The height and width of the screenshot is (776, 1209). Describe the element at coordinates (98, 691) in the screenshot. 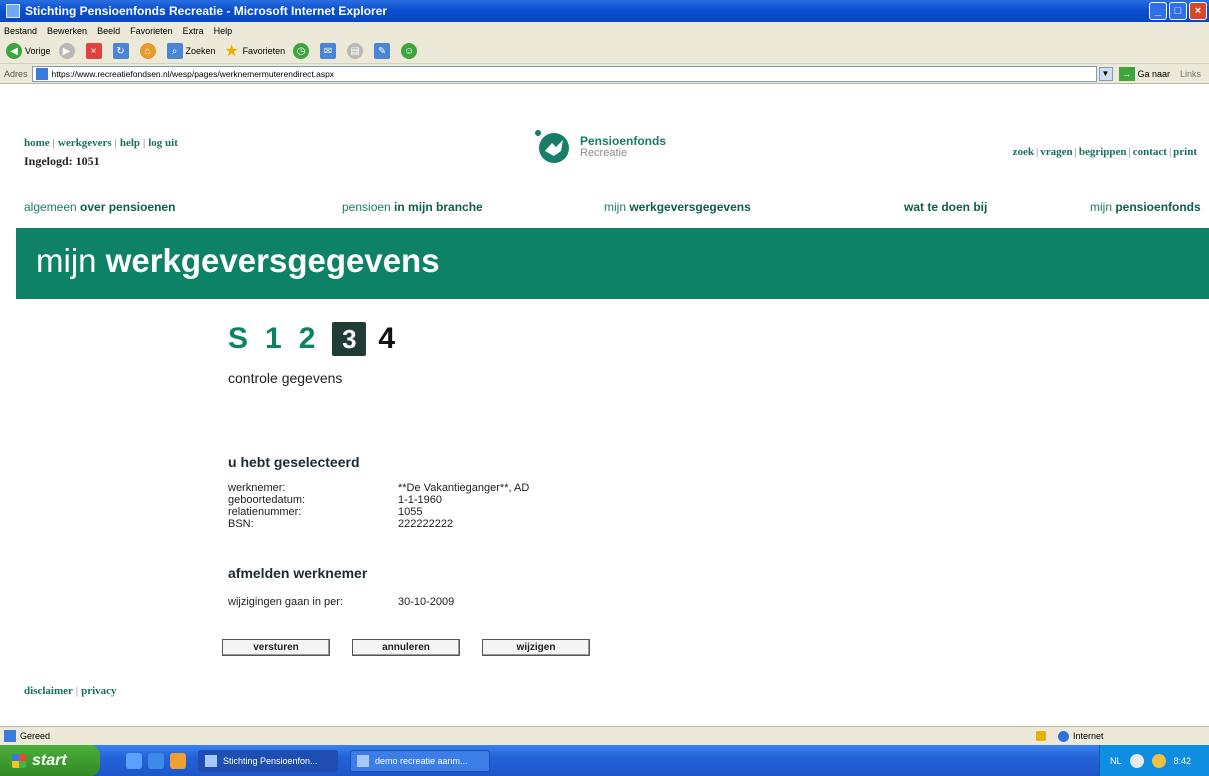

I see `link-privacy: privacy` at that location.